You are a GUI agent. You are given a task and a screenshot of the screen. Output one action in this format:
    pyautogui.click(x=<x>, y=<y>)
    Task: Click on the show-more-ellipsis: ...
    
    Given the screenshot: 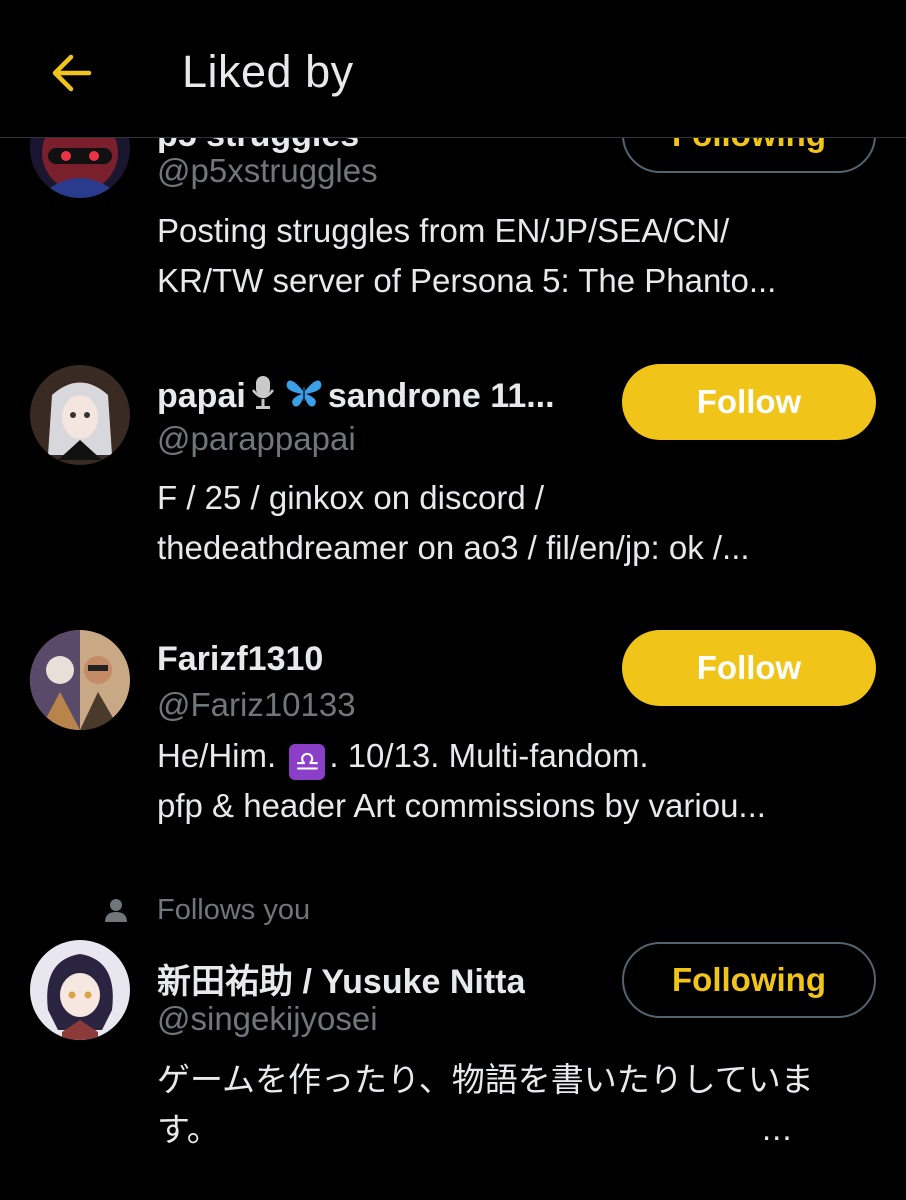 What is the action you would take?
    pyautogui.click(x=777, y=1129)
    